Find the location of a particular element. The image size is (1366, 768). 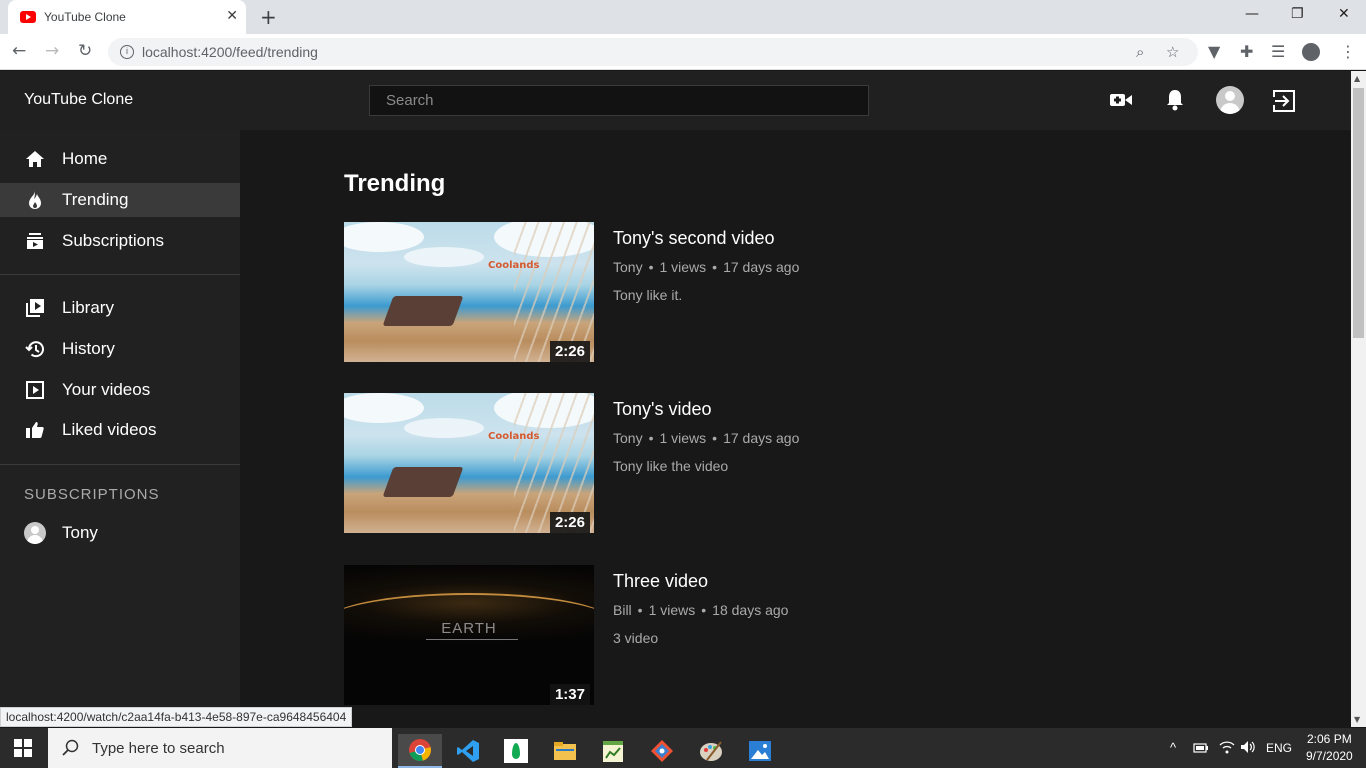

library-icon is located at coordinates (35, 308).